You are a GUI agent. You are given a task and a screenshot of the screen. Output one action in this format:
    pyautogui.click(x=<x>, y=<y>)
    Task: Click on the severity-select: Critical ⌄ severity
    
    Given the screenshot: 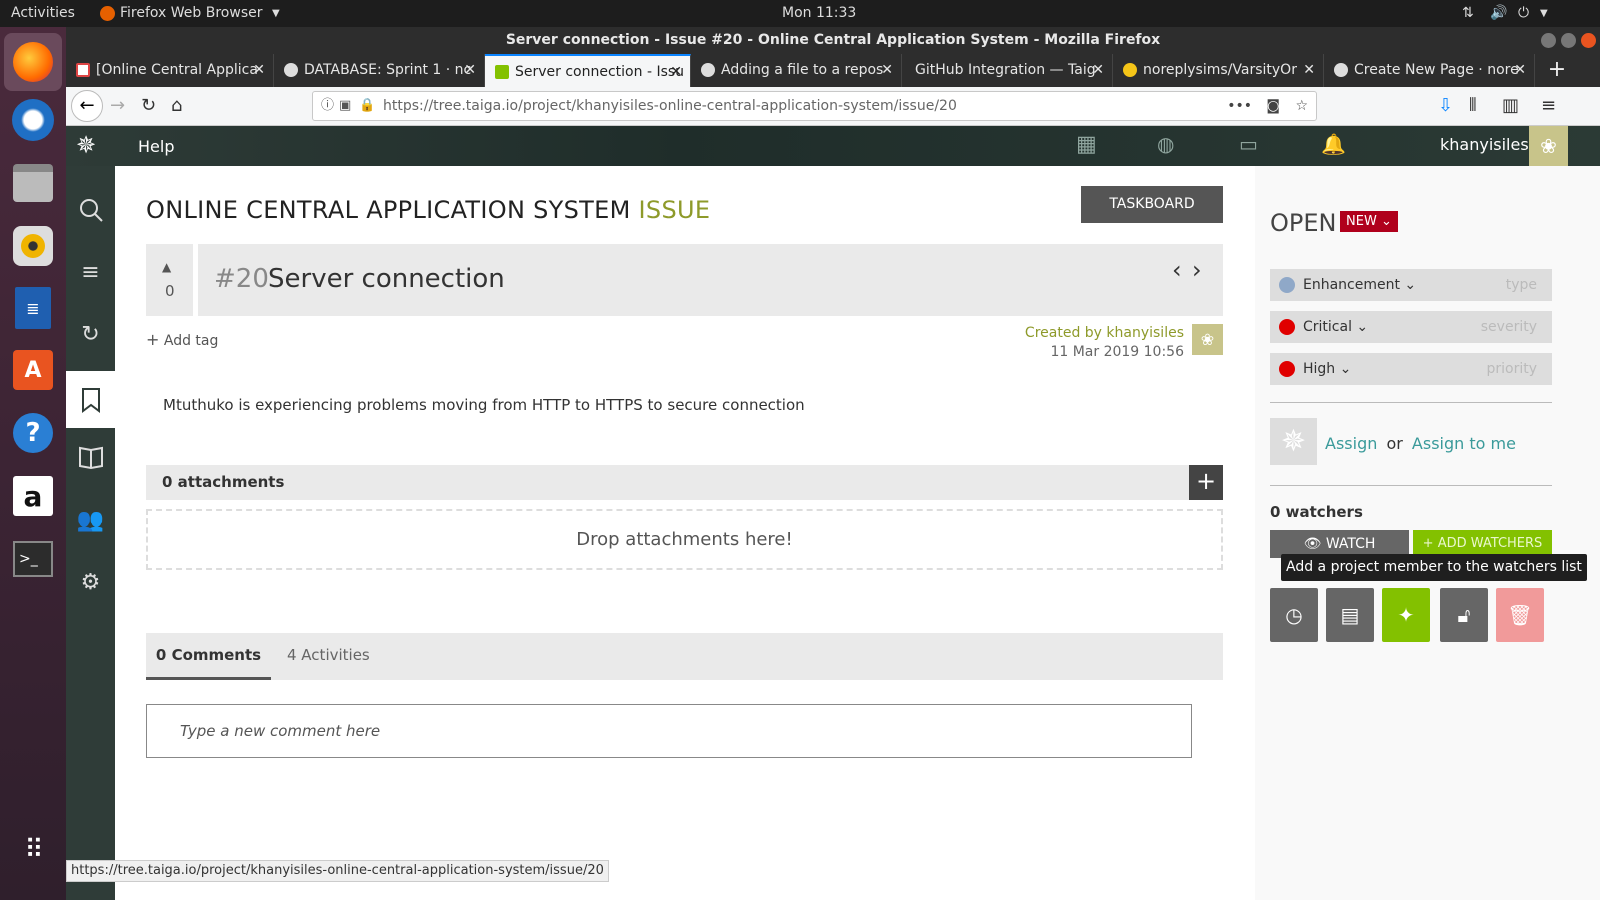 What is the action you would take?
    pyautogui.click(x=1411, y=327)
    